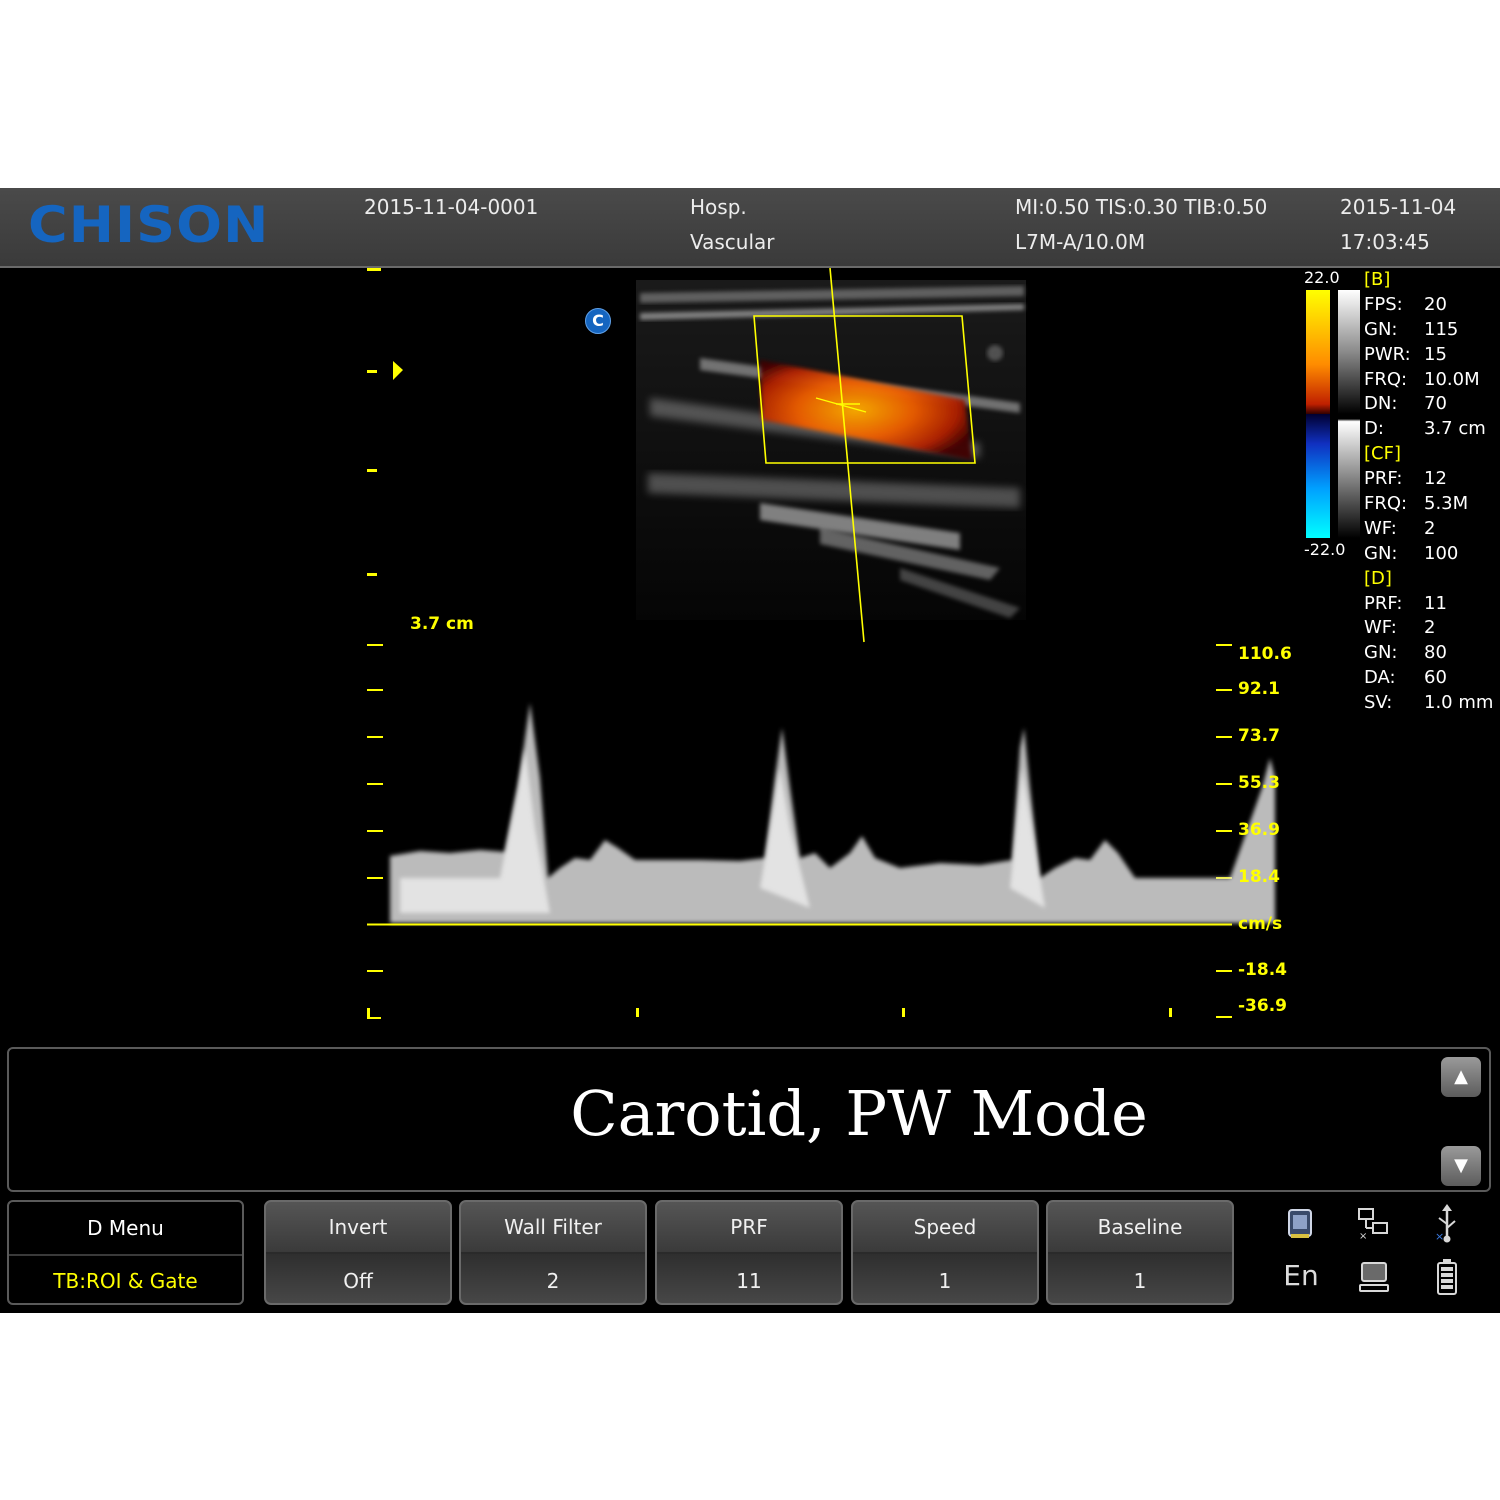  I want to click on param-value: 80, so click(1435, 653).